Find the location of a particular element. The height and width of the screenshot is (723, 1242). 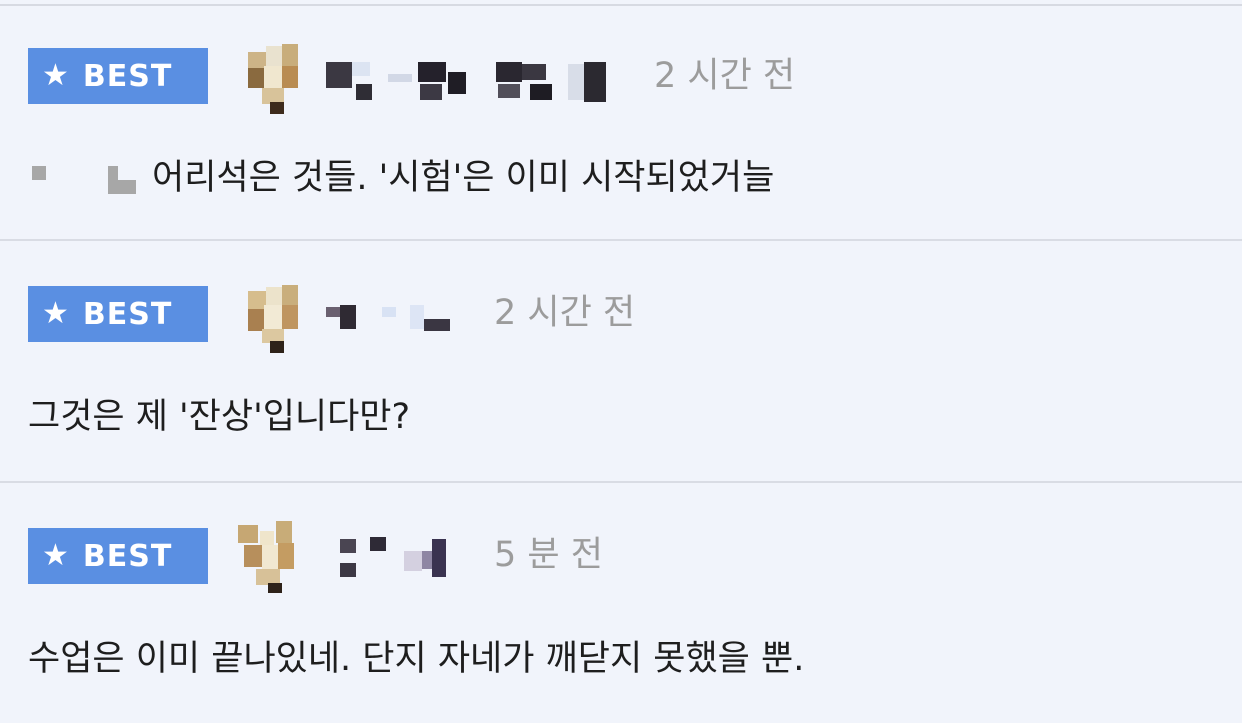

comment-text: 수업은 이미 끝나있네. 단지 자네가 깨닫지 못했을 뿐. is located at coordinates (416, 659).